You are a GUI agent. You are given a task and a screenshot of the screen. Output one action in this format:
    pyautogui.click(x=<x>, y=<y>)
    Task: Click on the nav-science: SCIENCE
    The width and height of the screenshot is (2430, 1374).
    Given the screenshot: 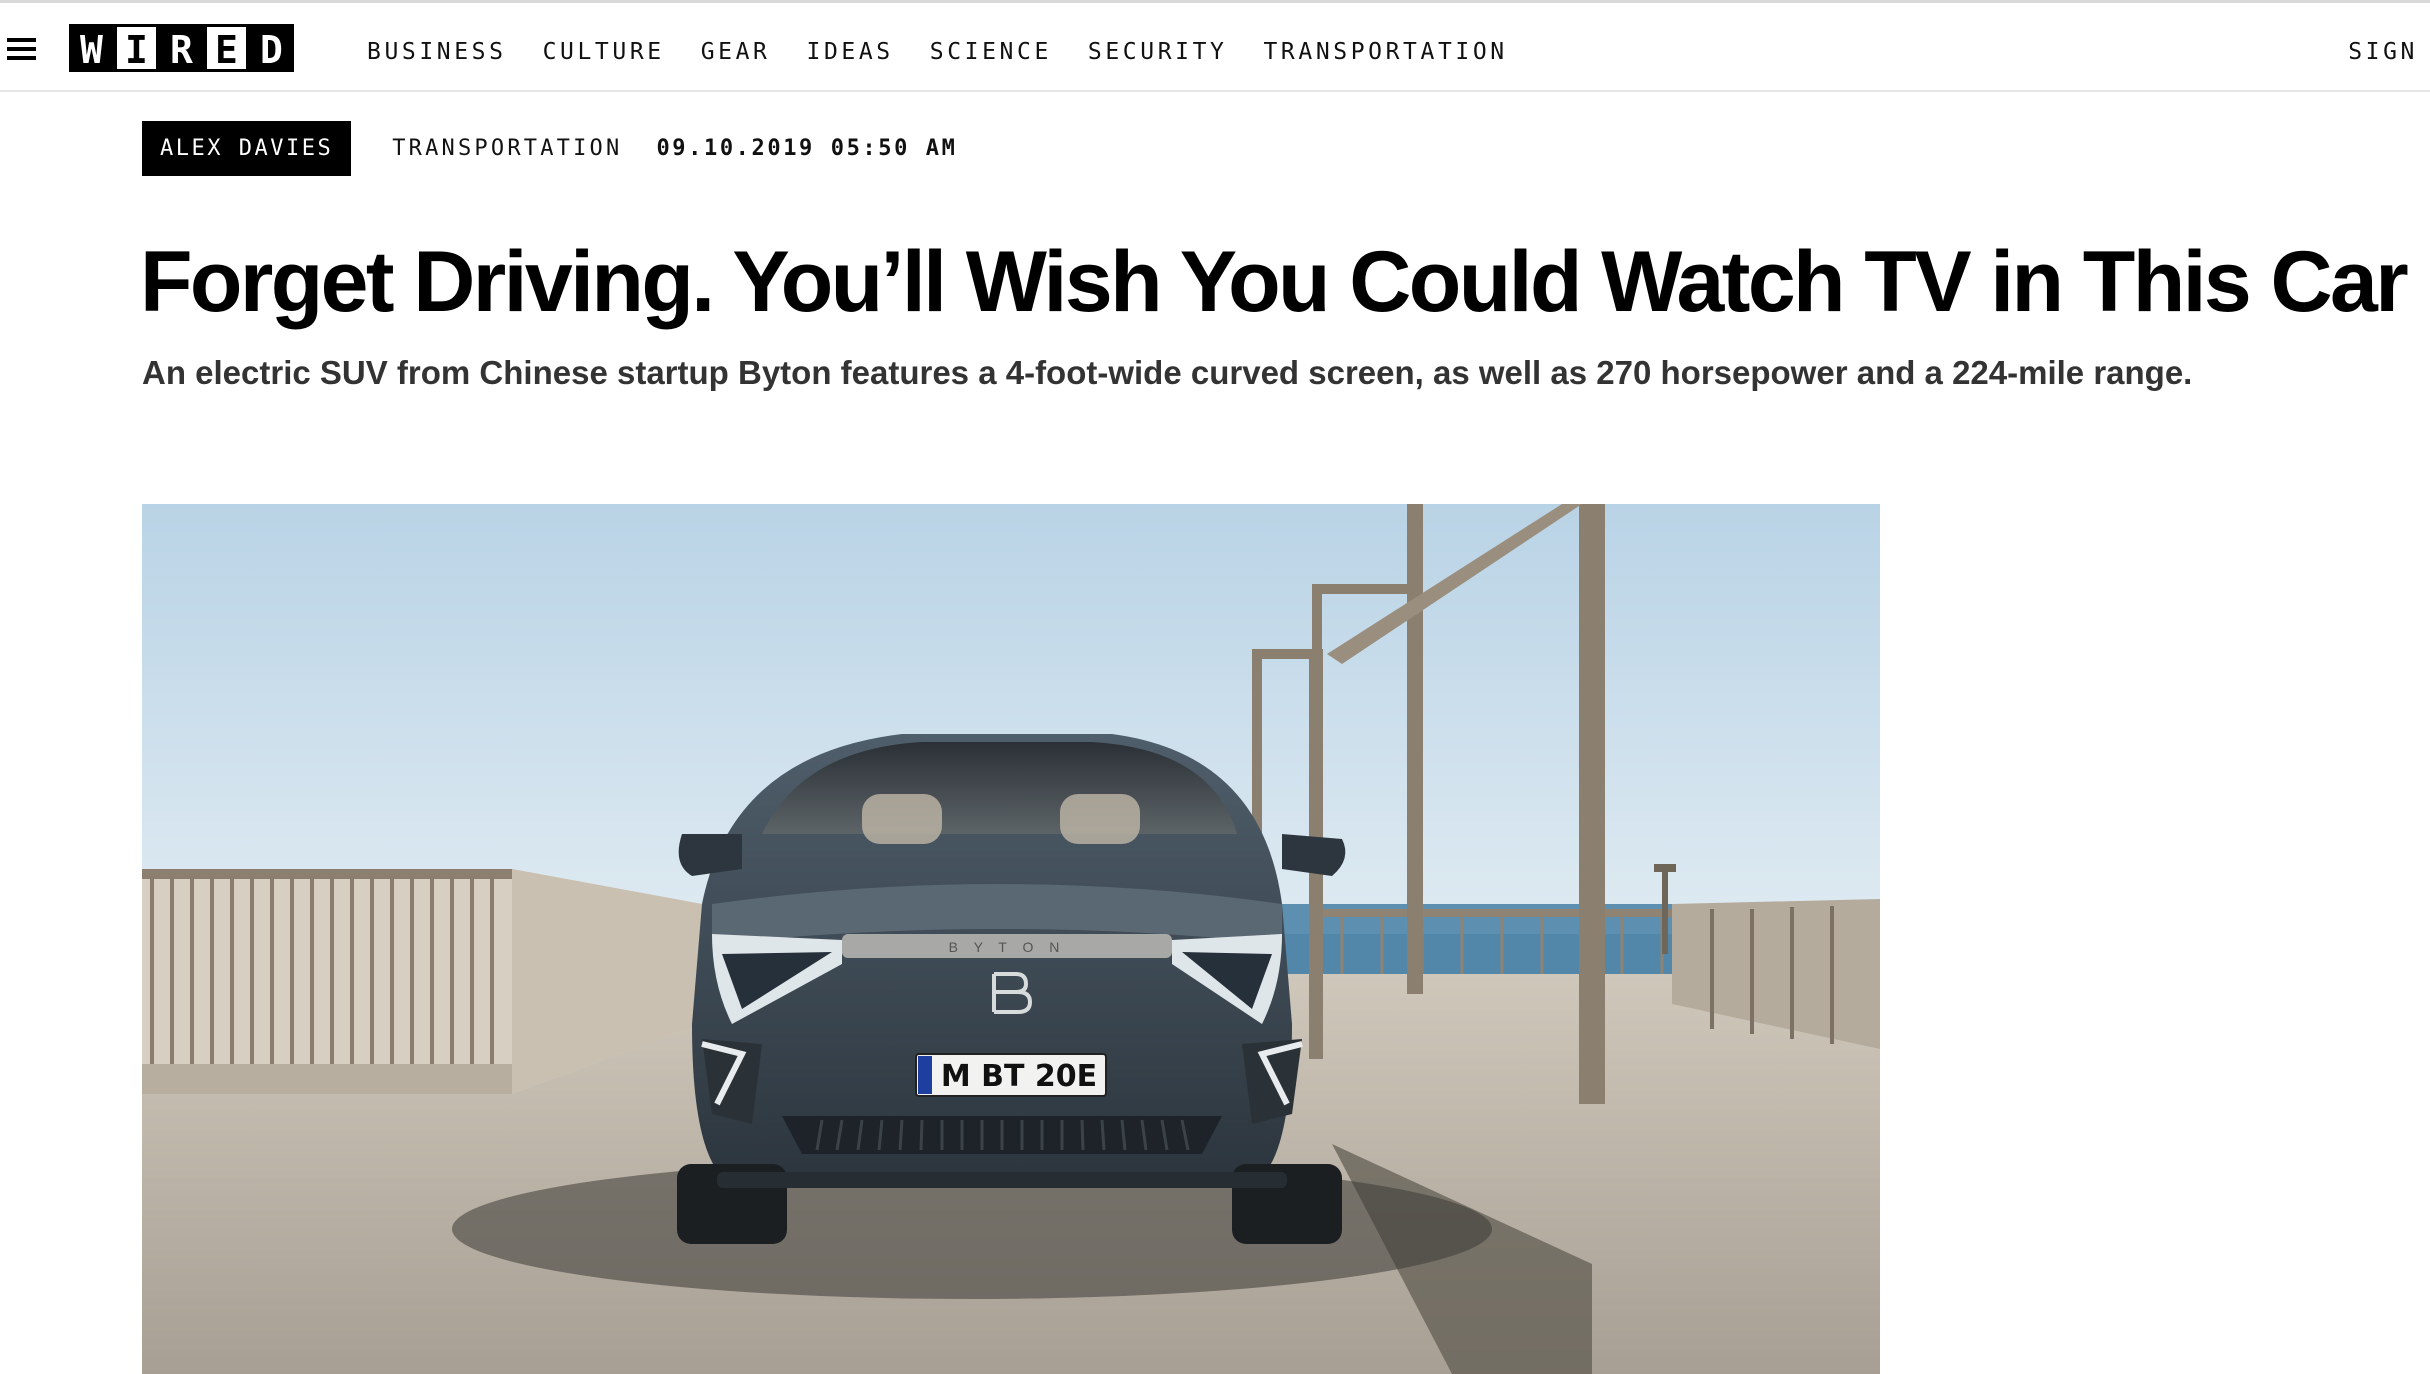 What is the action you would take?
    pyautogui.click(x=991, y=52)
    